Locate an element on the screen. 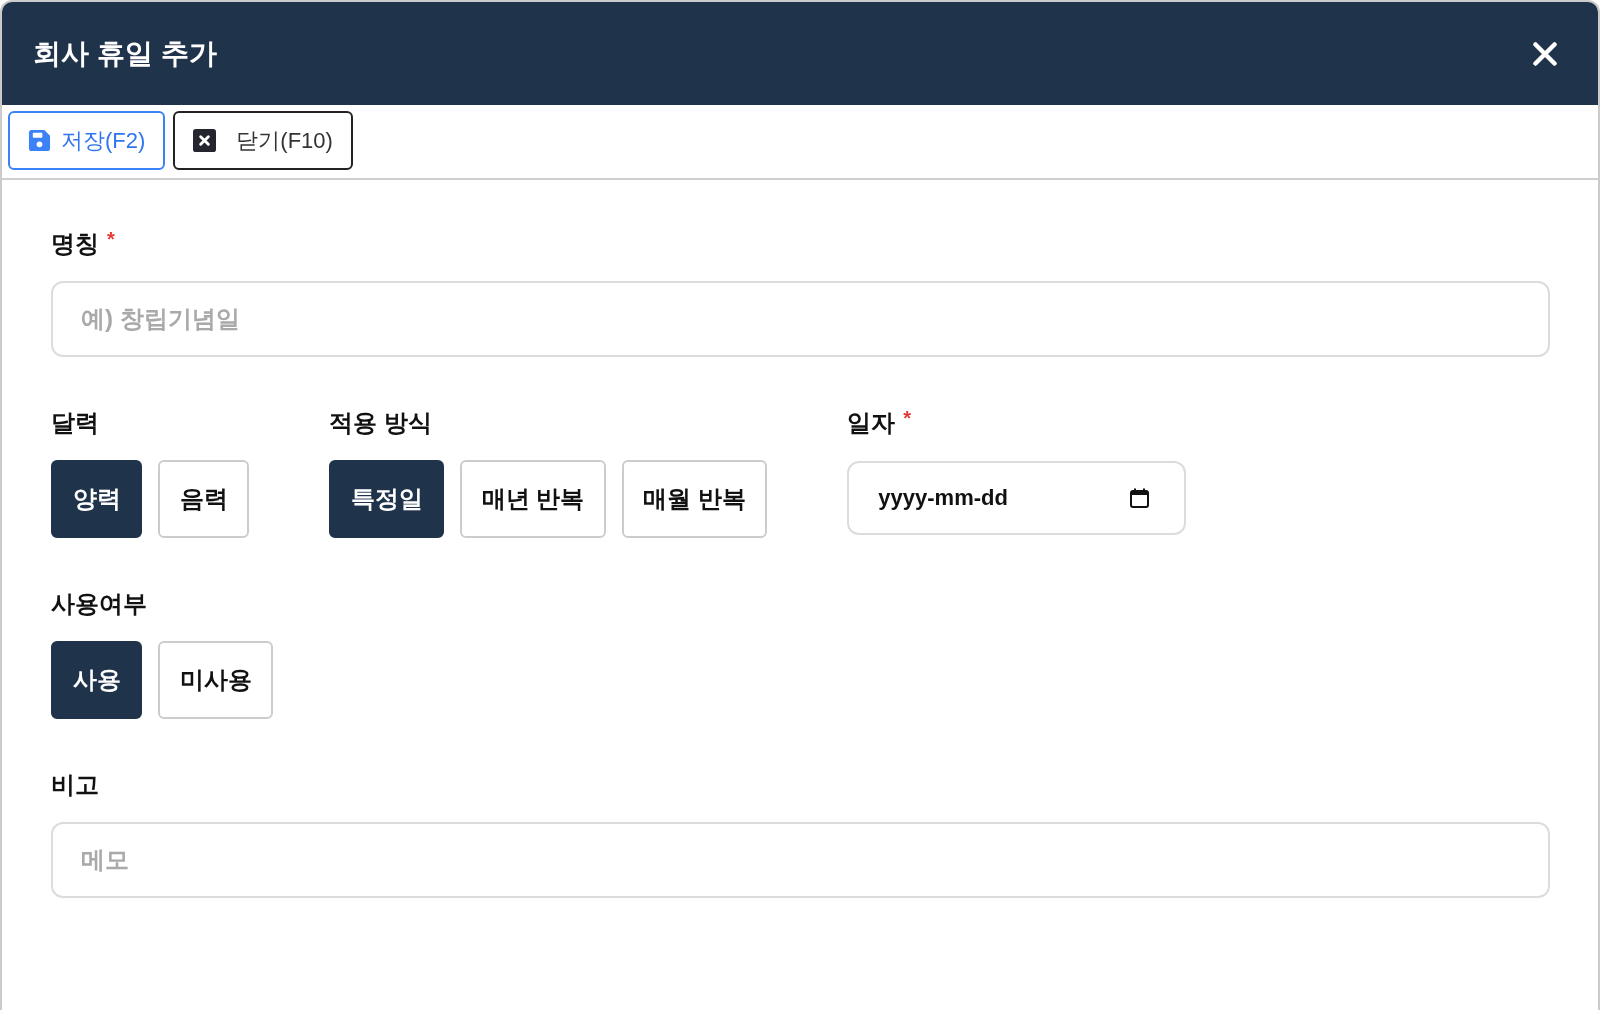 The height and width of the screenshot is (1010, 1600). name-input: 예) 창립기념일 is located at coordinates (800, 319).